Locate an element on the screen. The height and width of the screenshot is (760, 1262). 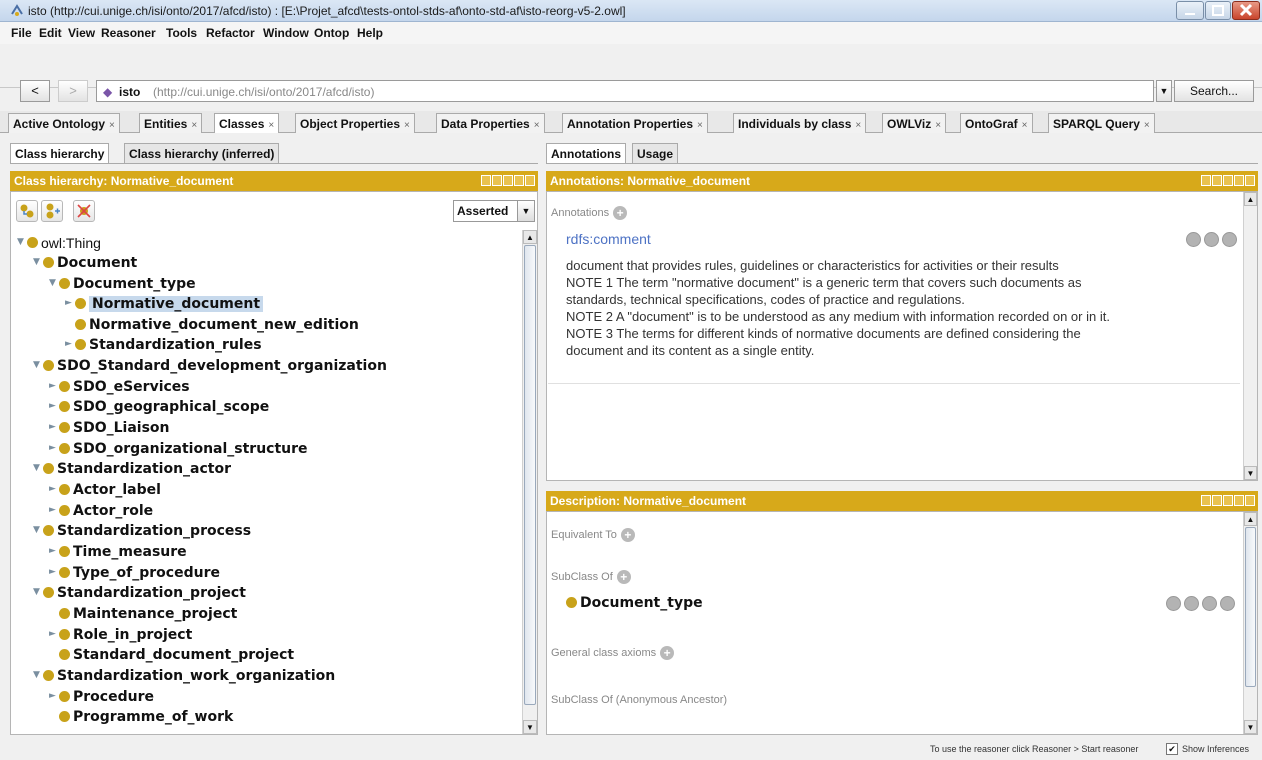
scroll-thumb is located at coordinates (1250, 607).